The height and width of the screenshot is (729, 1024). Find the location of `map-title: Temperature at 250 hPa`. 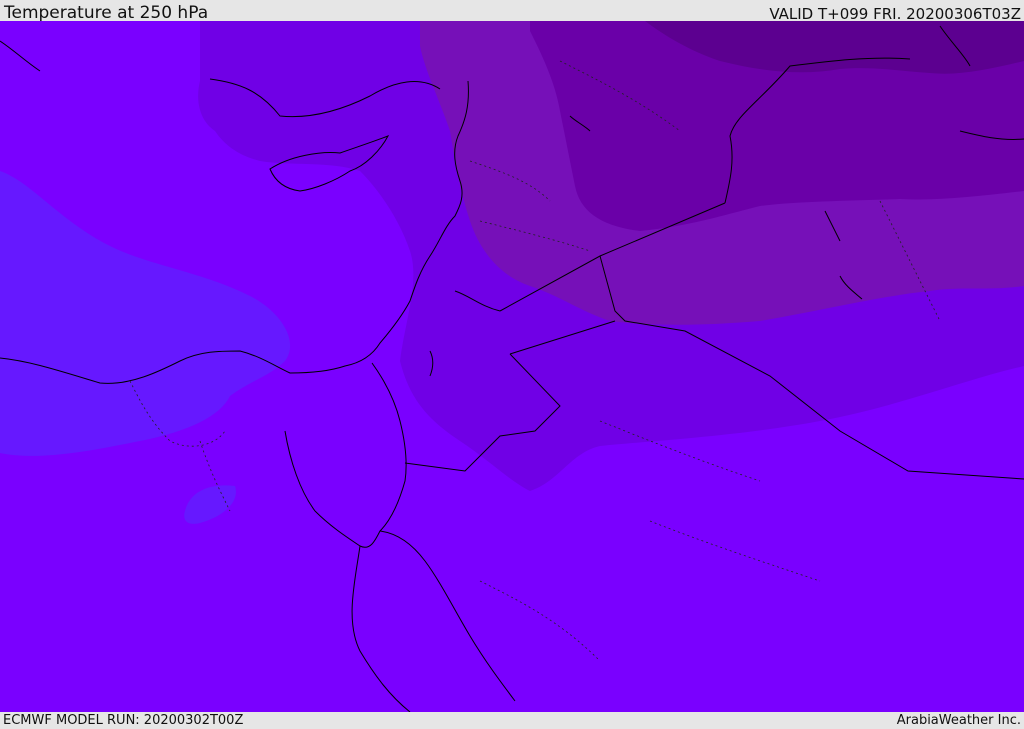

map-title: Temperature at 250 hPa is located at coordinates (106, 13).